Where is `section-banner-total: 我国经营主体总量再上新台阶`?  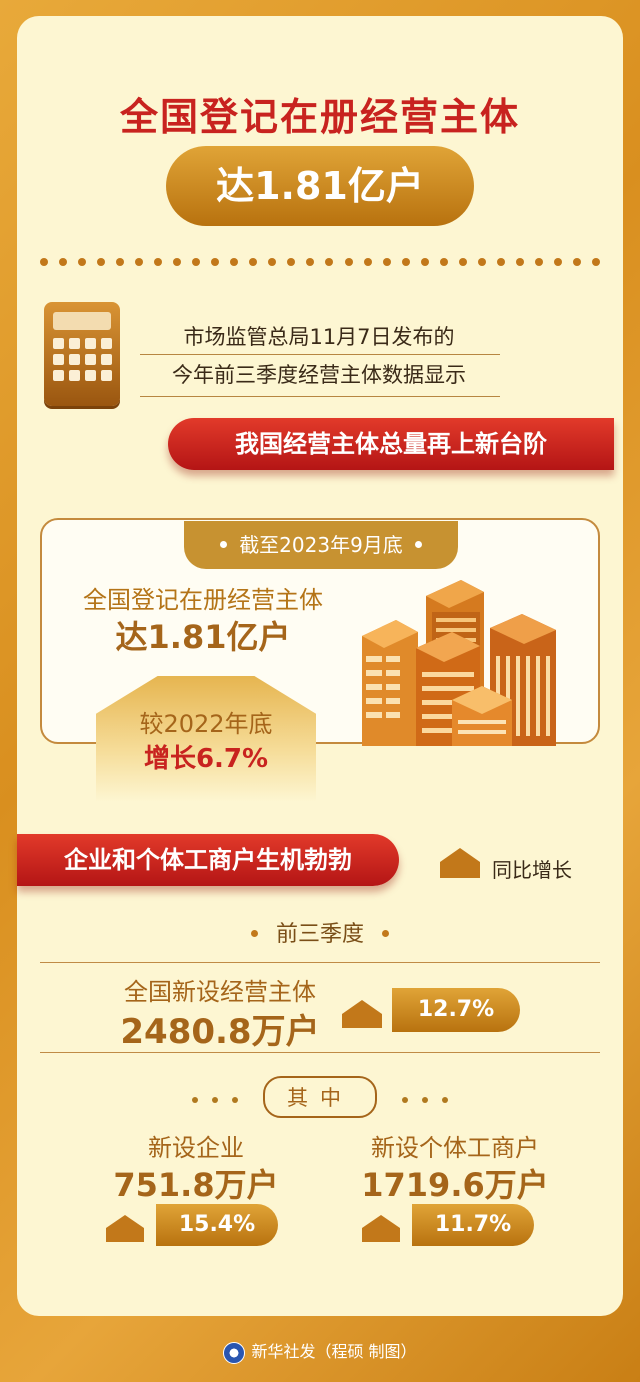 section-banner-total: 我国经营主体总量再上新台阶 is located at coordinates (391, 444).